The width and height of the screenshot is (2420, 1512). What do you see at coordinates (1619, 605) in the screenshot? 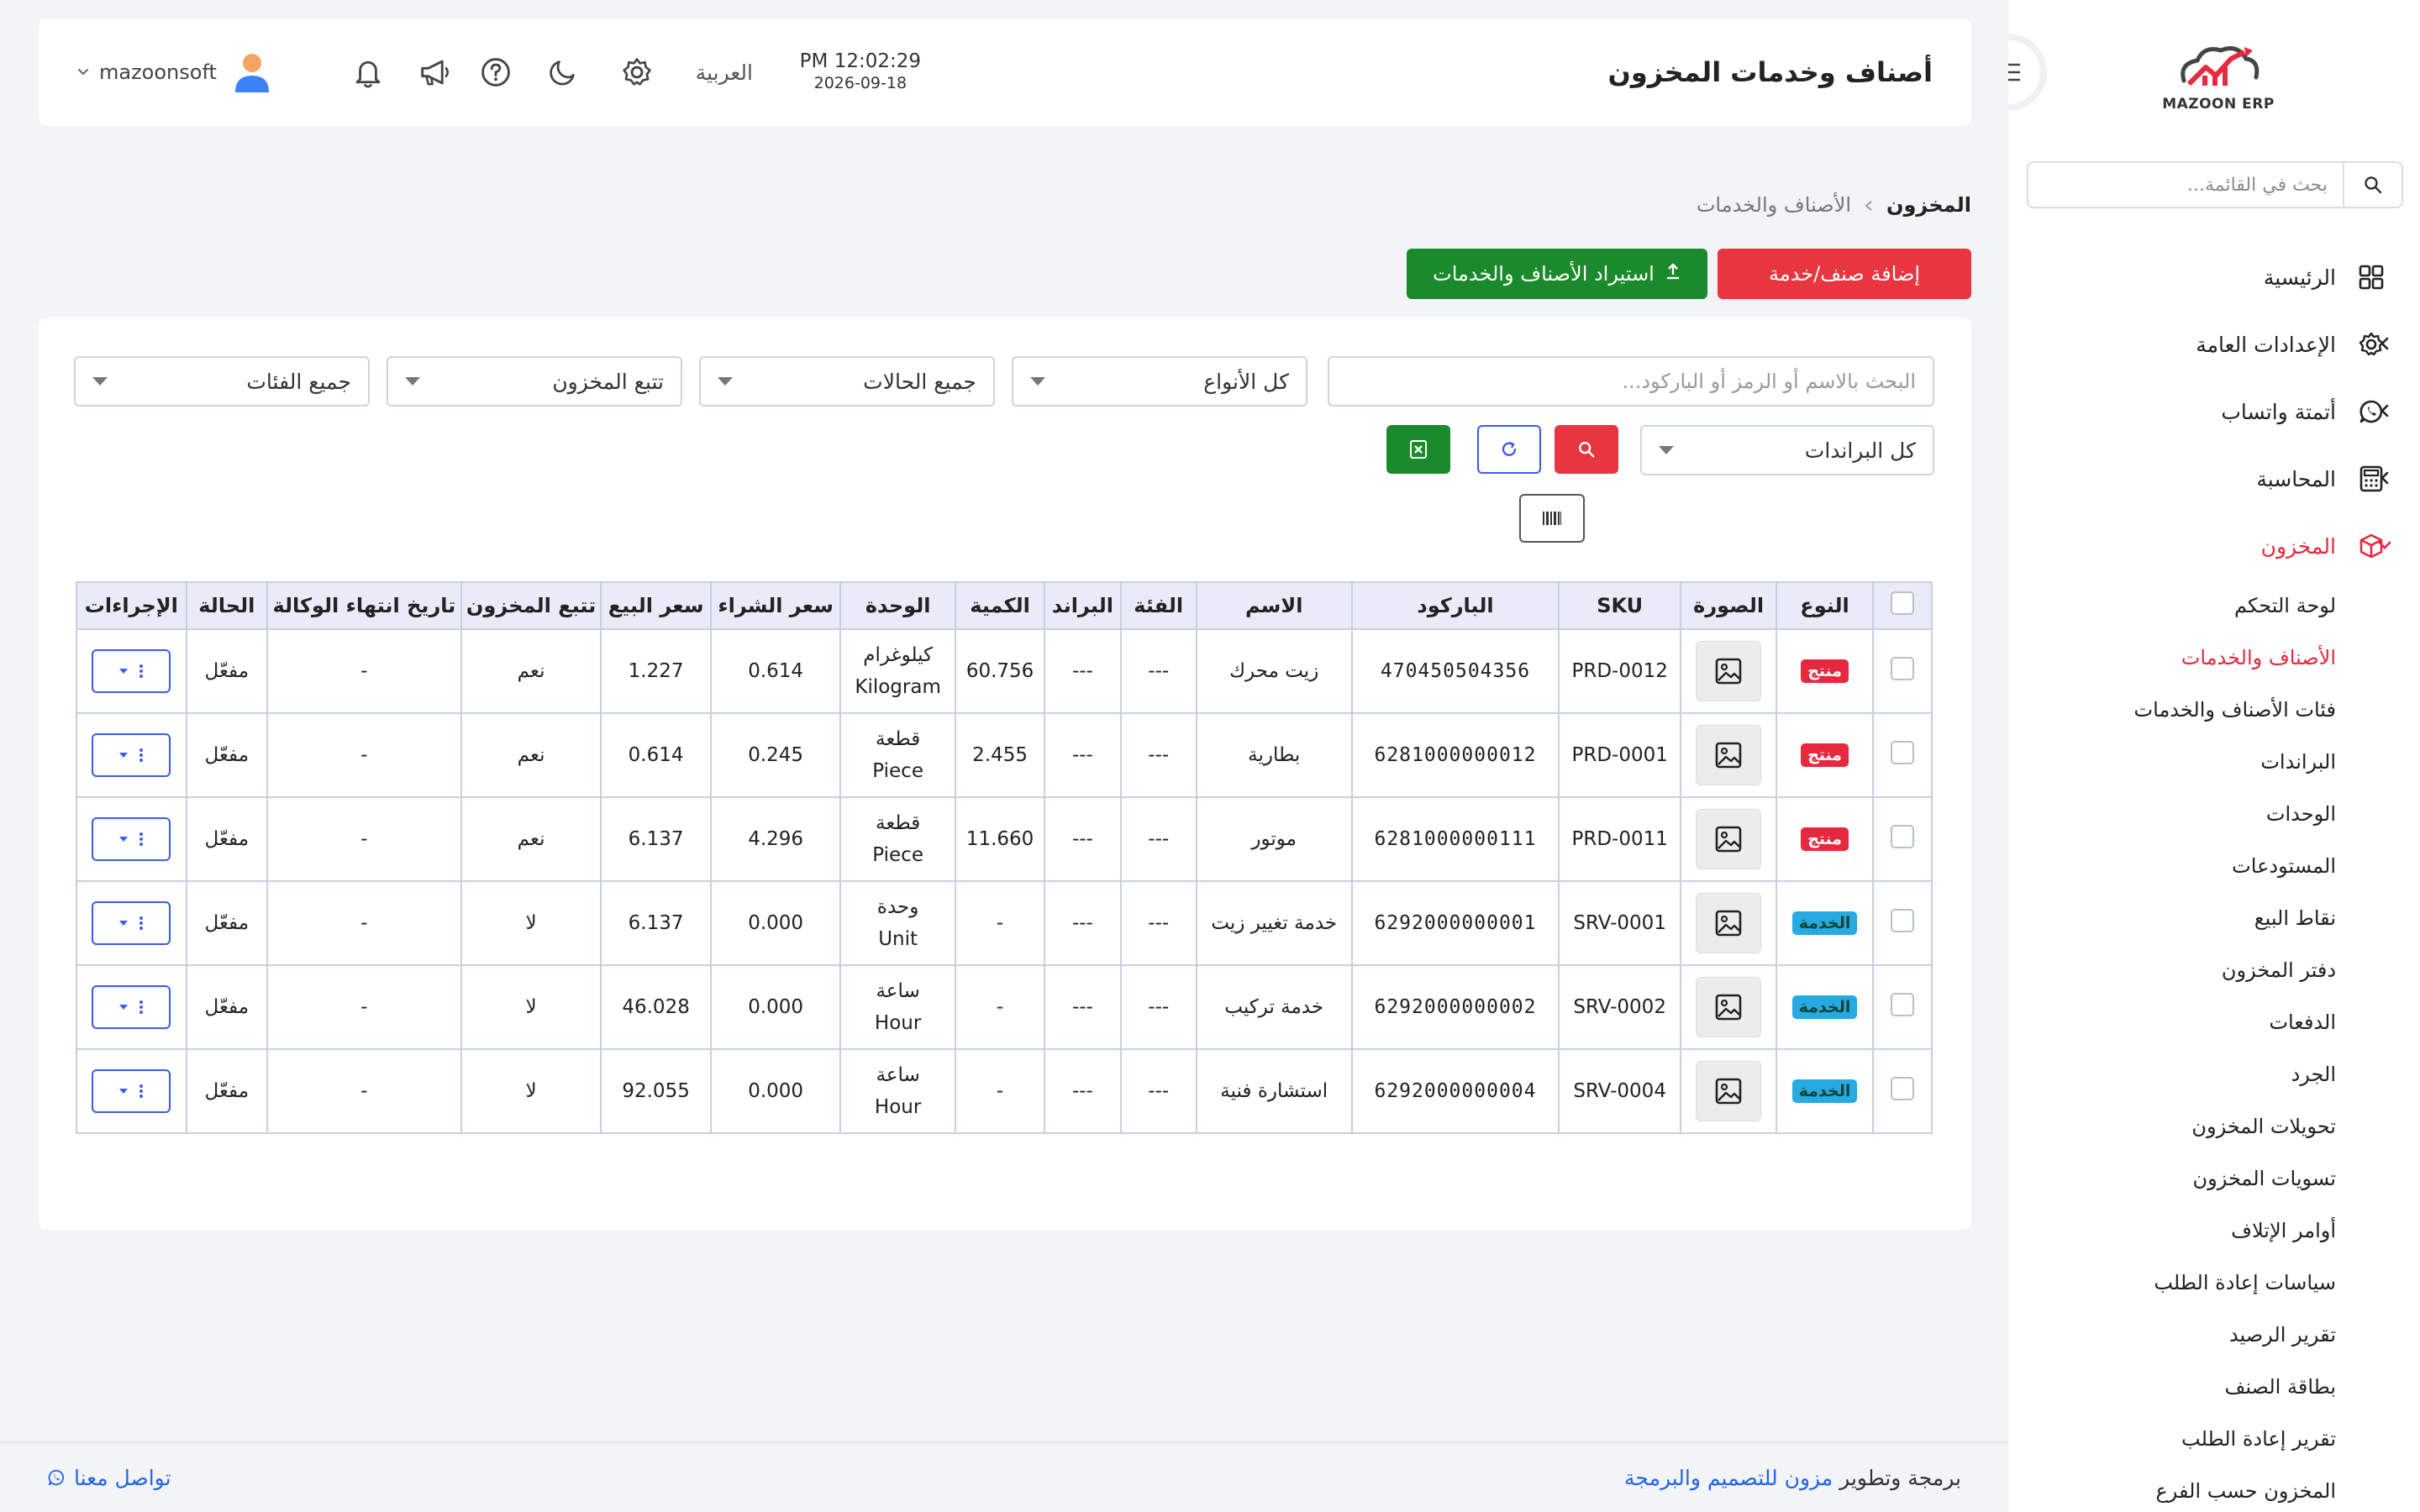
I see `th-sku: SKU` at bounding box center [1619, 605].